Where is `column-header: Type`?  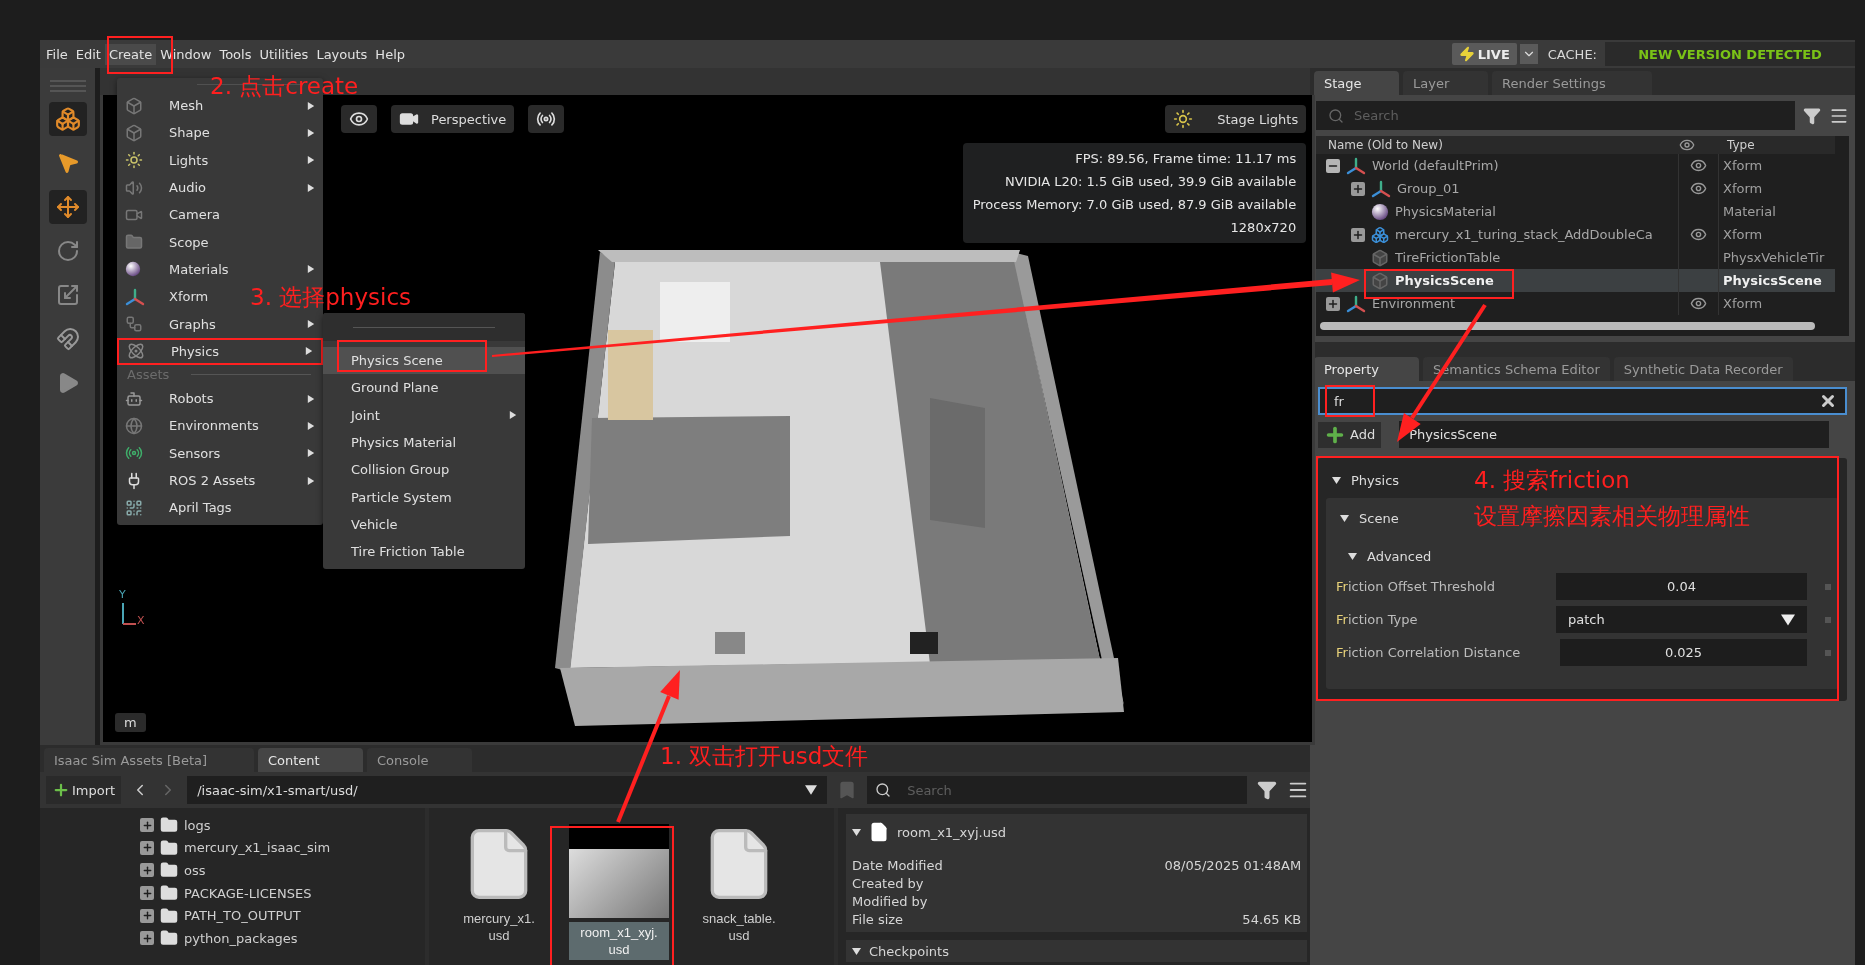 column-header: Type is located at coordinates (1777, 145).